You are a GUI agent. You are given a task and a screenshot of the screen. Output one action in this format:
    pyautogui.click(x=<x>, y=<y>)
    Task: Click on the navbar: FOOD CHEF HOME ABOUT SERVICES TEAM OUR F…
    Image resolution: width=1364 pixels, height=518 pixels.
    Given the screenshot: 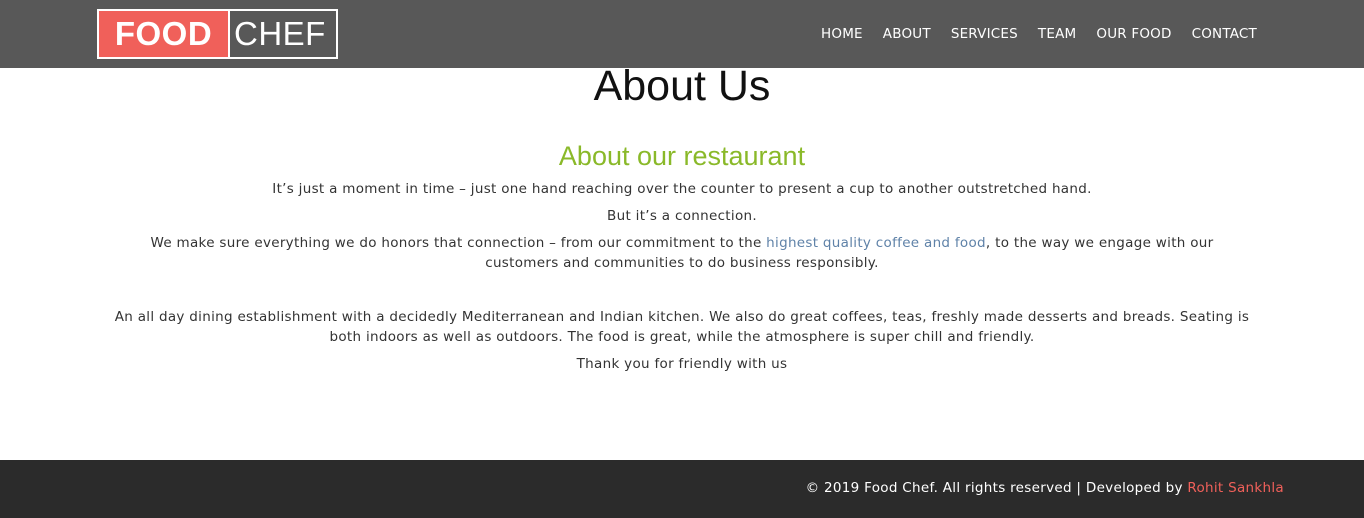 What is the action you would take?
    pyautogui.click(x=682, y=34)
    